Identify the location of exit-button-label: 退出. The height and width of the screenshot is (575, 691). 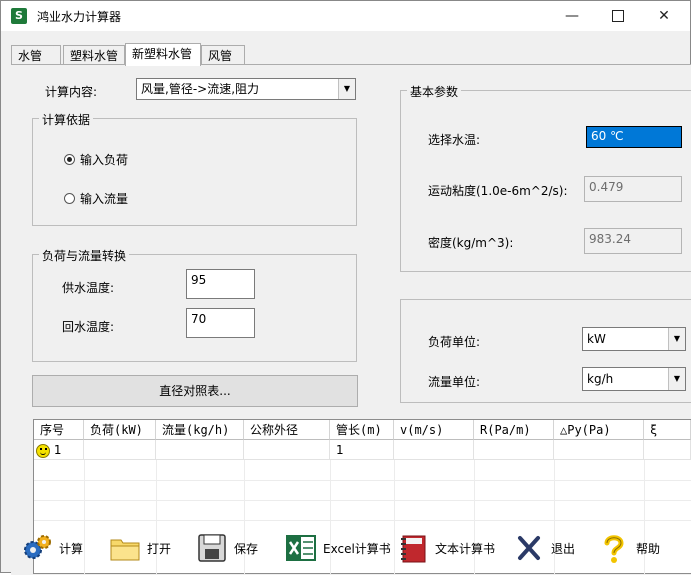
(563, 548).